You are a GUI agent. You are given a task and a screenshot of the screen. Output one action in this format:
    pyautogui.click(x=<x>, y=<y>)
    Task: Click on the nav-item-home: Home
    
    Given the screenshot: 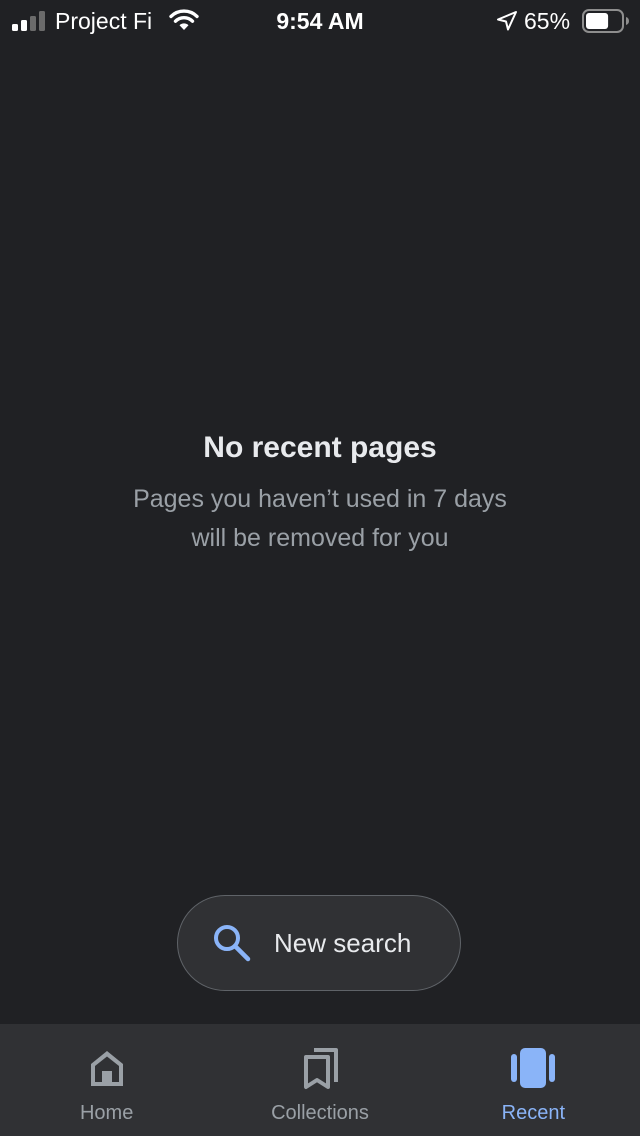 What is the action you would take?
    pyautogui.click(x=106, y=1080)
    